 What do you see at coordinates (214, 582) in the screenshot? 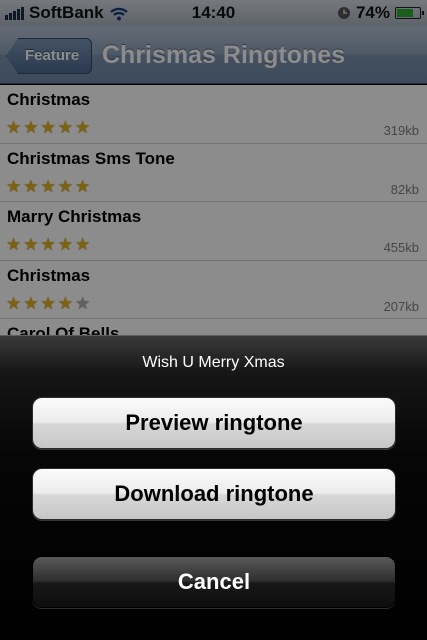
I see `cancel-button: Cancel` at bounding box center [214, 582].